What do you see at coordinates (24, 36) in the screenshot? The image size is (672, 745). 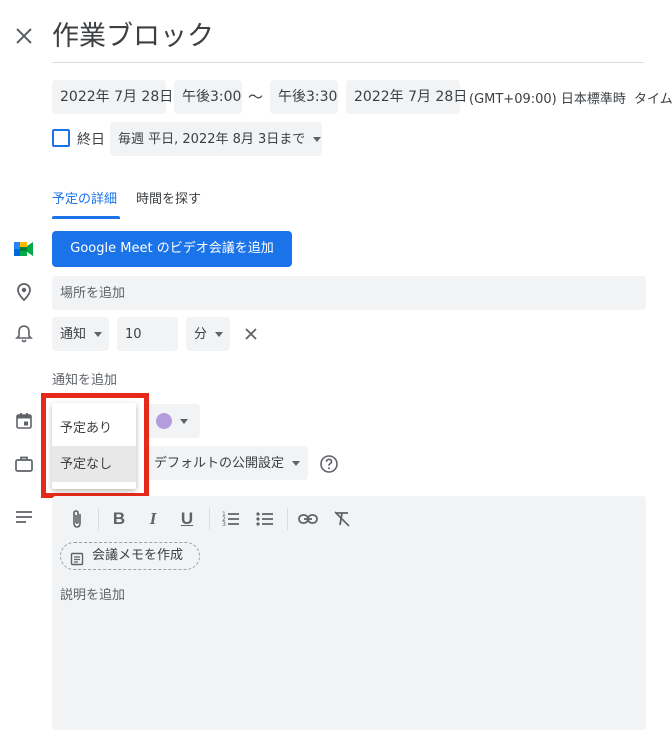 I see `close-icon` at bounding box center [24, 36].